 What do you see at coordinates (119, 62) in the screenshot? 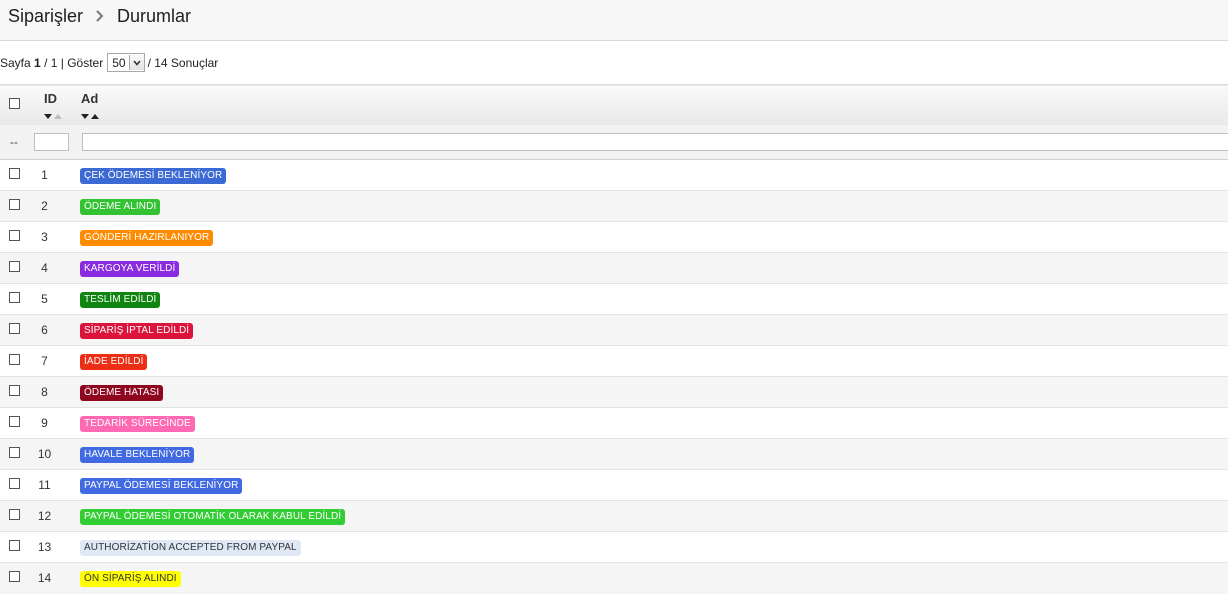
I see `per-page-value: 50` at bounding box center [119, 62].